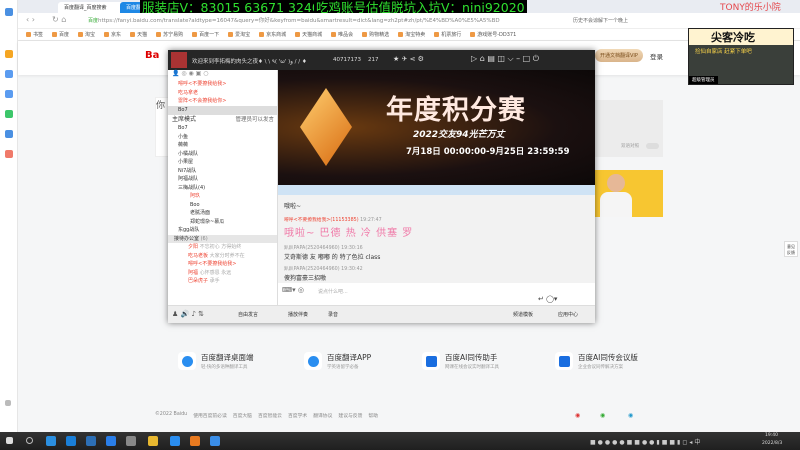 Image resolution: width=800 pixels, height=450 pixels. I want to click on favorites-icon, so click(9, 54).